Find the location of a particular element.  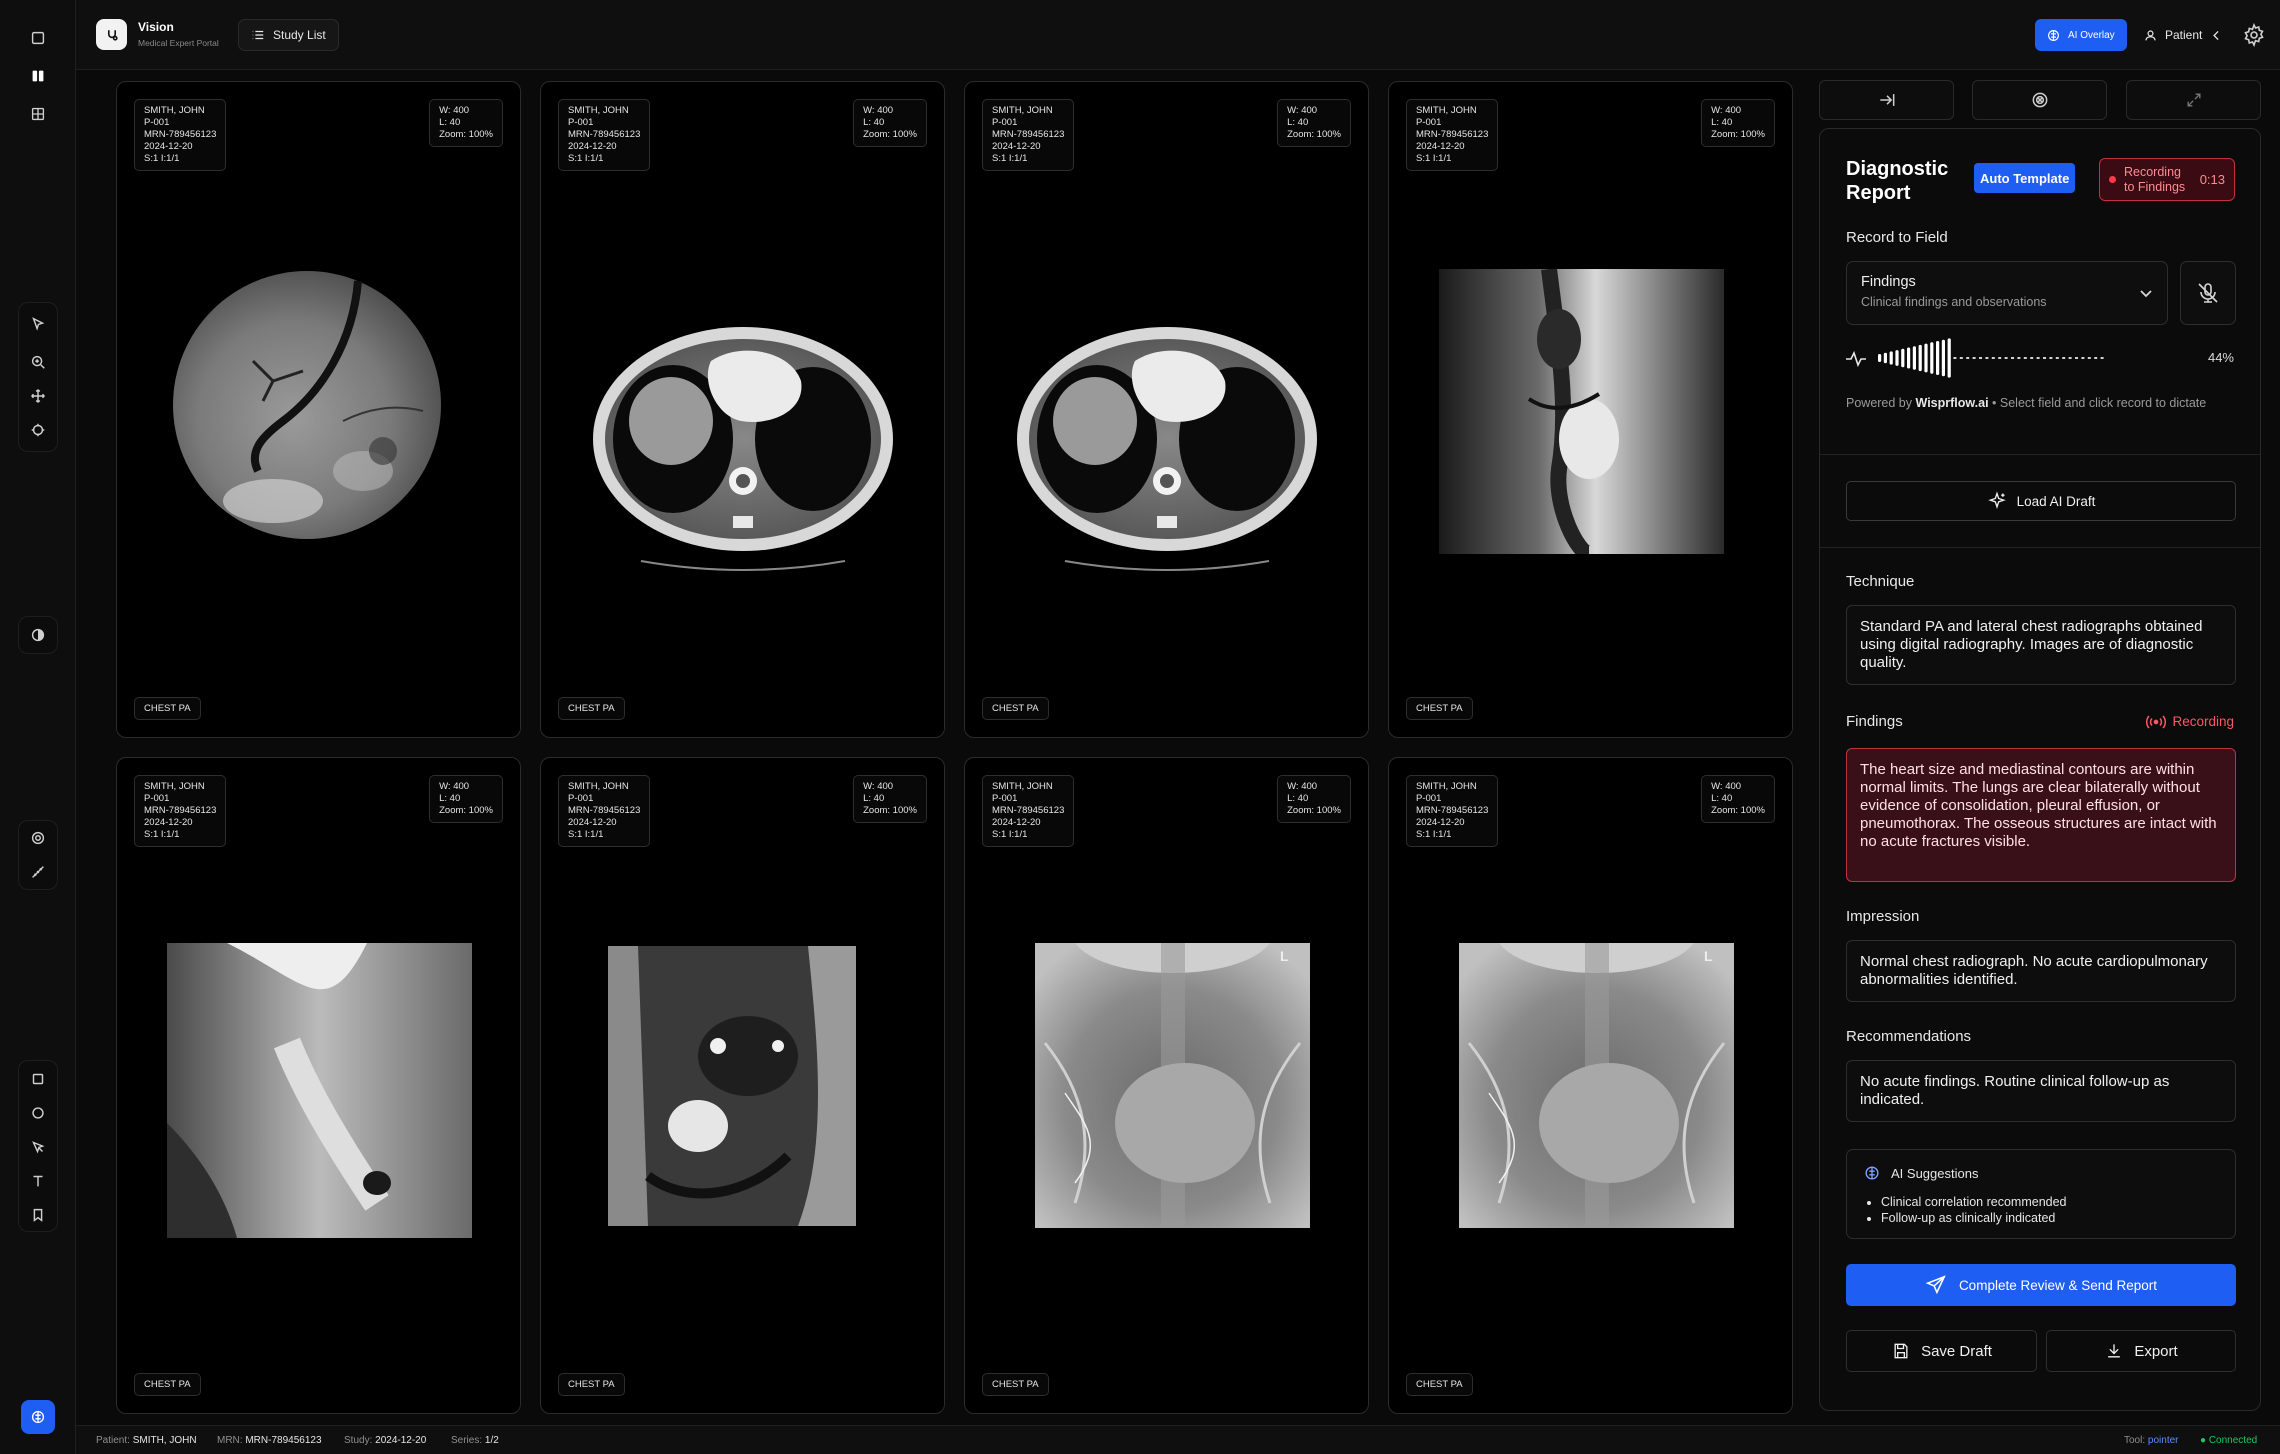

export-panel-button is located at coordinates (1886, 100).